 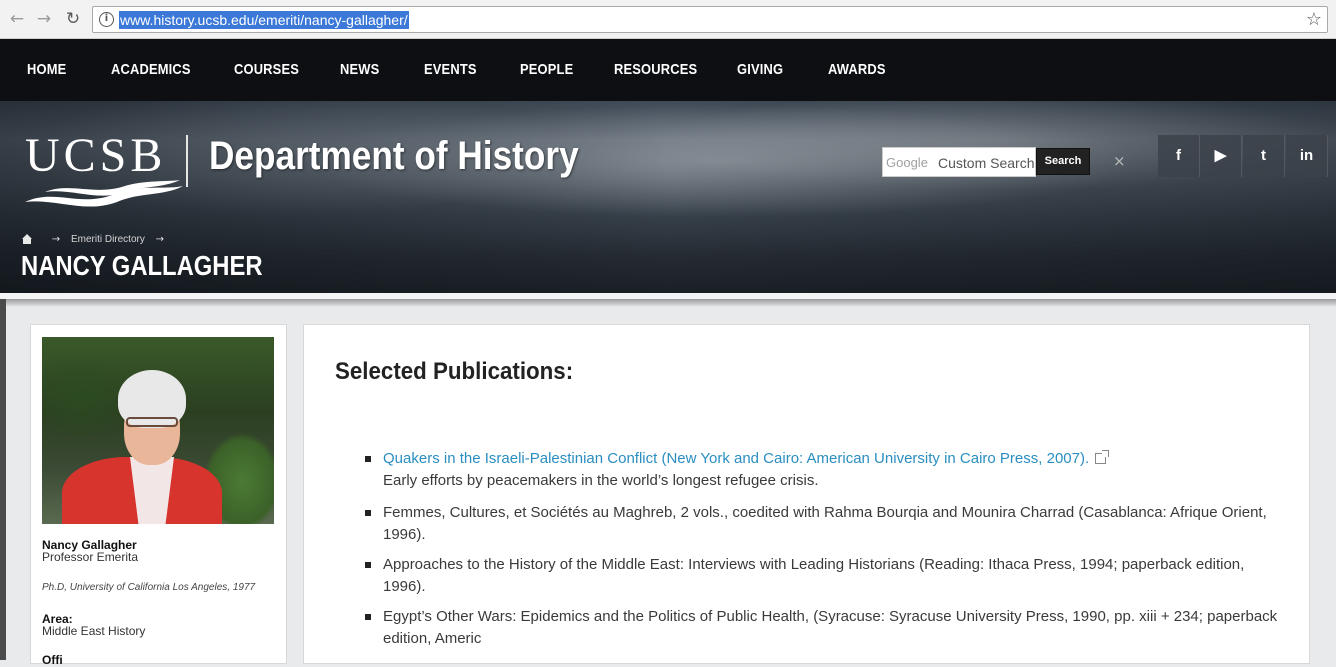 What do you see at coordinates (986, 163) in the screenshot?
I see `search-placeholder: Custom Search` at bounding box center [986, 163].